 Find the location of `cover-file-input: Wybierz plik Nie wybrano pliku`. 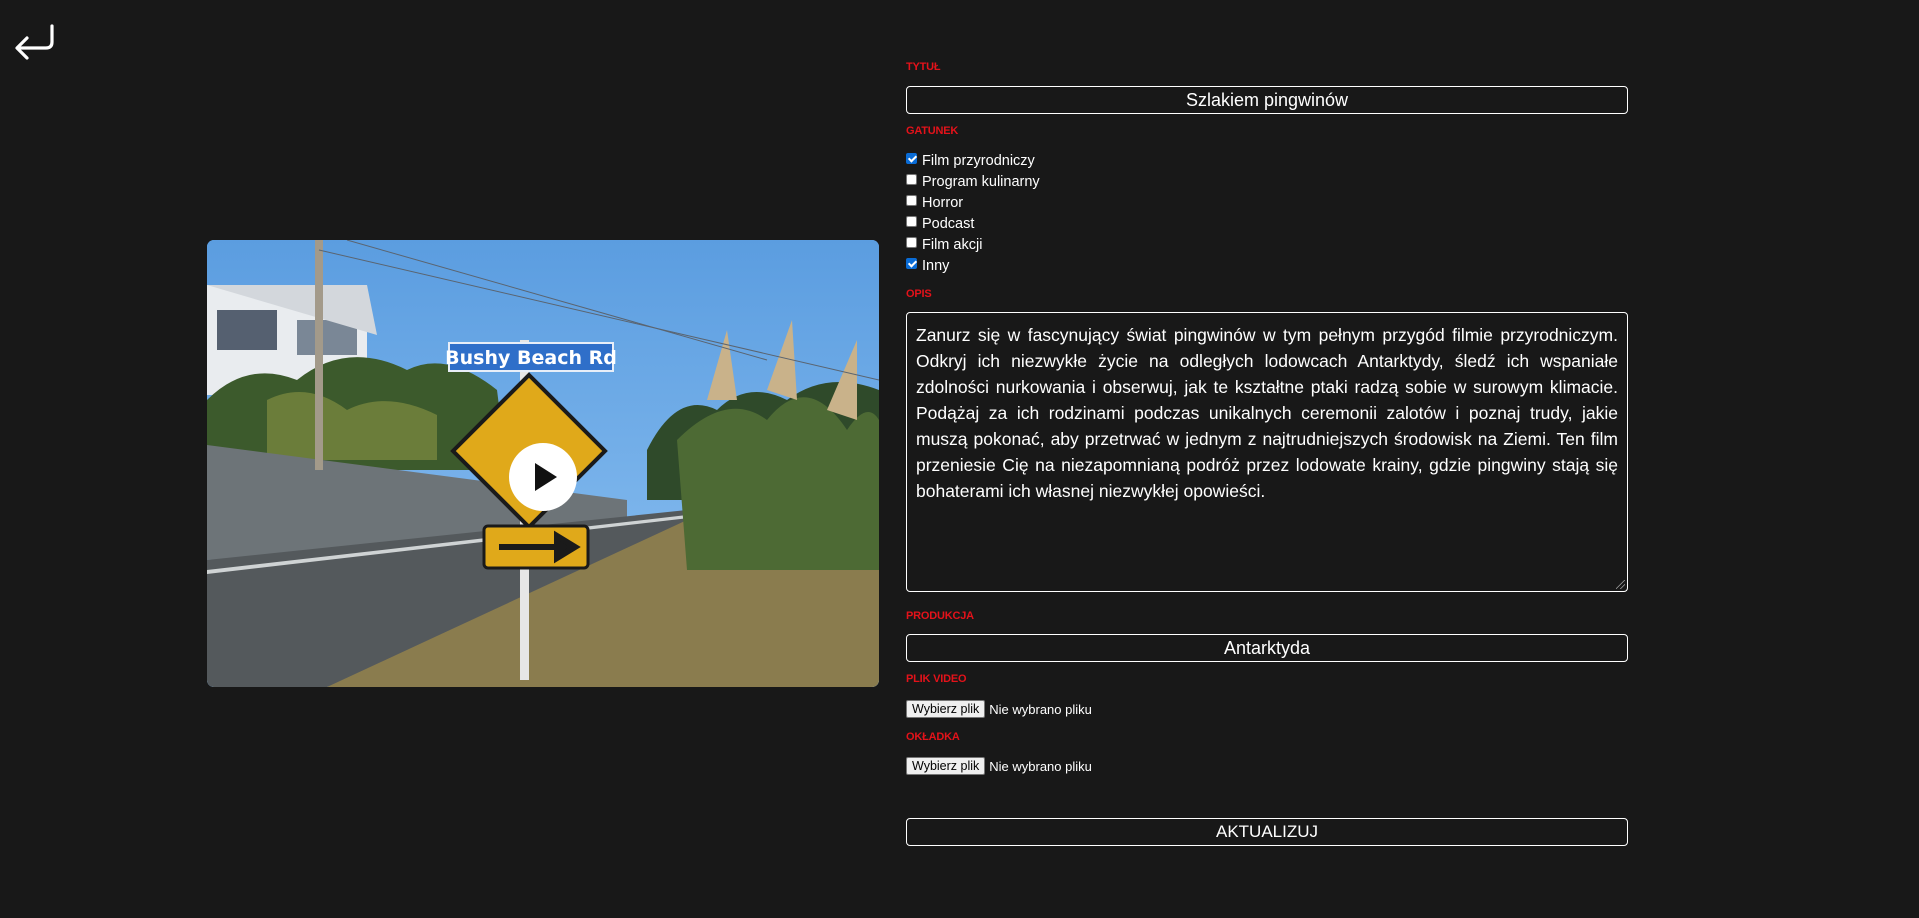

cover-file-input: Wybierz plik Nie wybrano pliku is located at coordinates (999, 766).